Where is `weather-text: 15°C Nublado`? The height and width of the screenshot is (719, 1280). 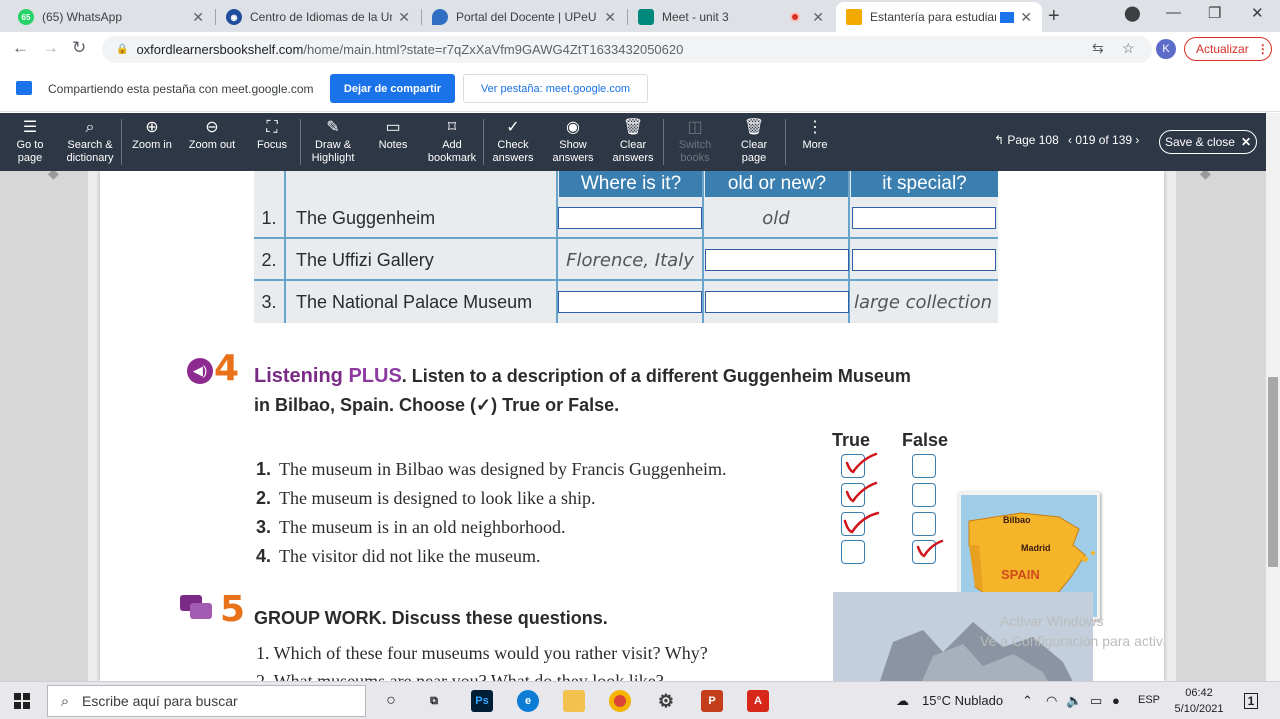 weather-text: 15°C Nublado is located at coordinates (962, 700).